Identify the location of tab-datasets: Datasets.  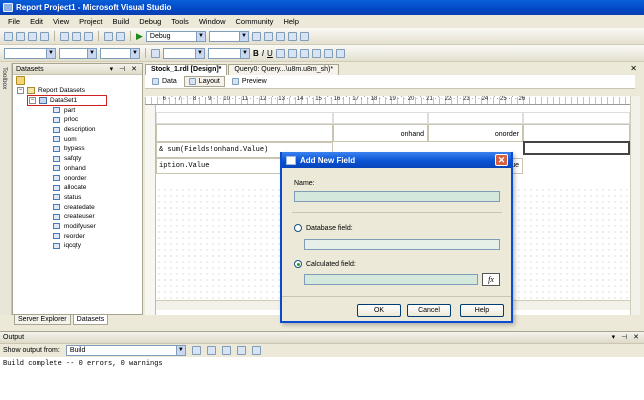
(90, 320).